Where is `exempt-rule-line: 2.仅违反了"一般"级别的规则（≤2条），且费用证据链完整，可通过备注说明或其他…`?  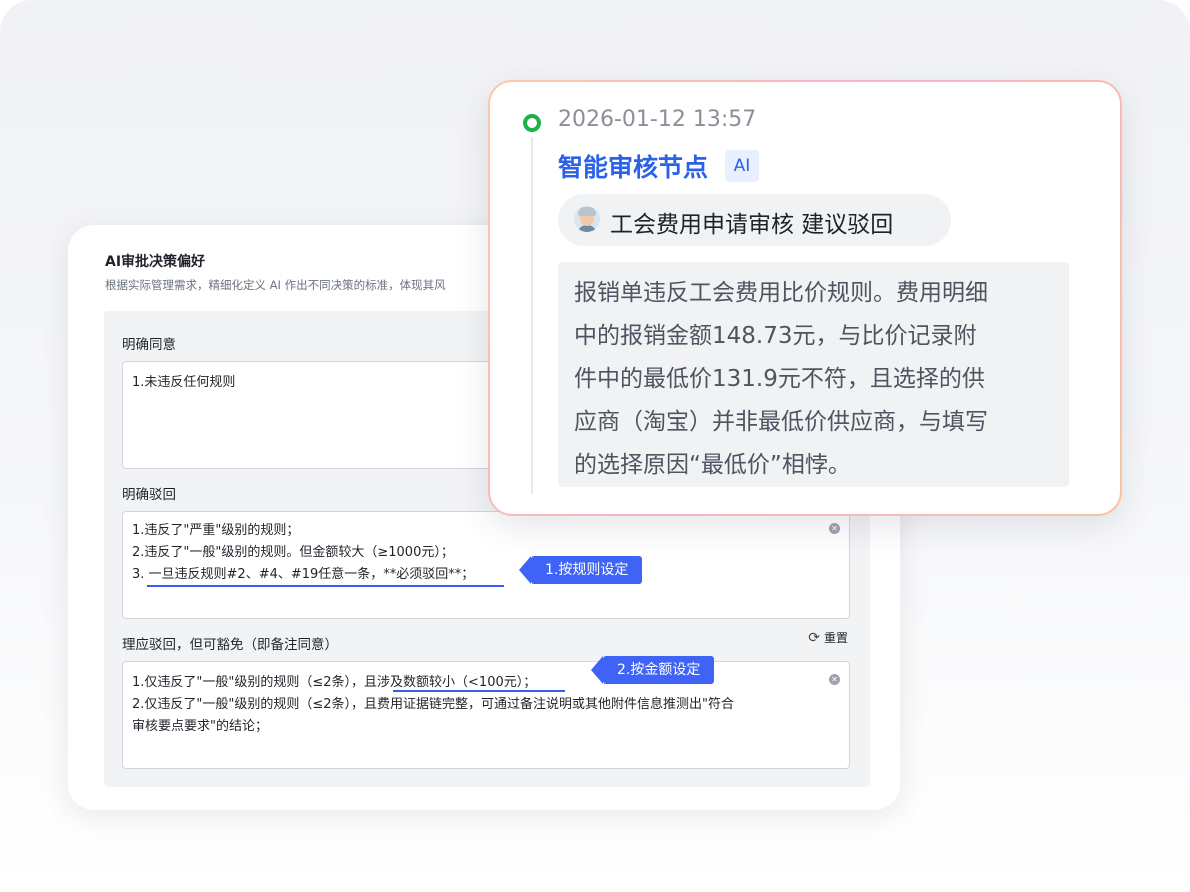 exempt-rule-line: 2.仅违反了"一般"级别的规则（≤2条），且费用证据链完整，可通过备注说明或其他… is located at coordinates (433, 704).